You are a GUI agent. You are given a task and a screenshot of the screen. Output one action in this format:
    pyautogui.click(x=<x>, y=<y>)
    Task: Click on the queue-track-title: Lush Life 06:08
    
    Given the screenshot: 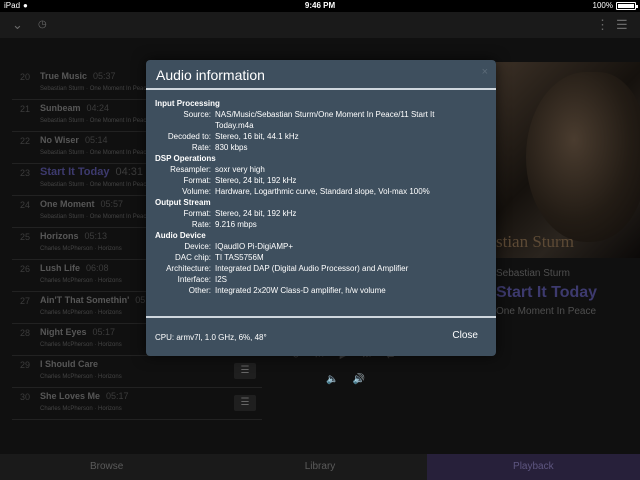 What is the action you would take?
    pyautogui.click(x=74, y=268)
    